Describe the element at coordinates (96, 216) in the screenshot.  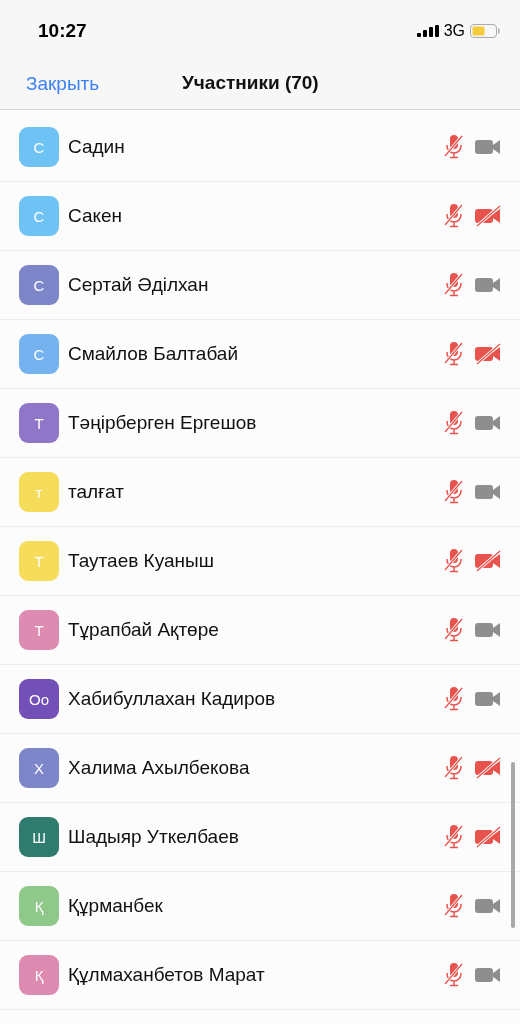
I see `participant-name: Сакен` at that location.